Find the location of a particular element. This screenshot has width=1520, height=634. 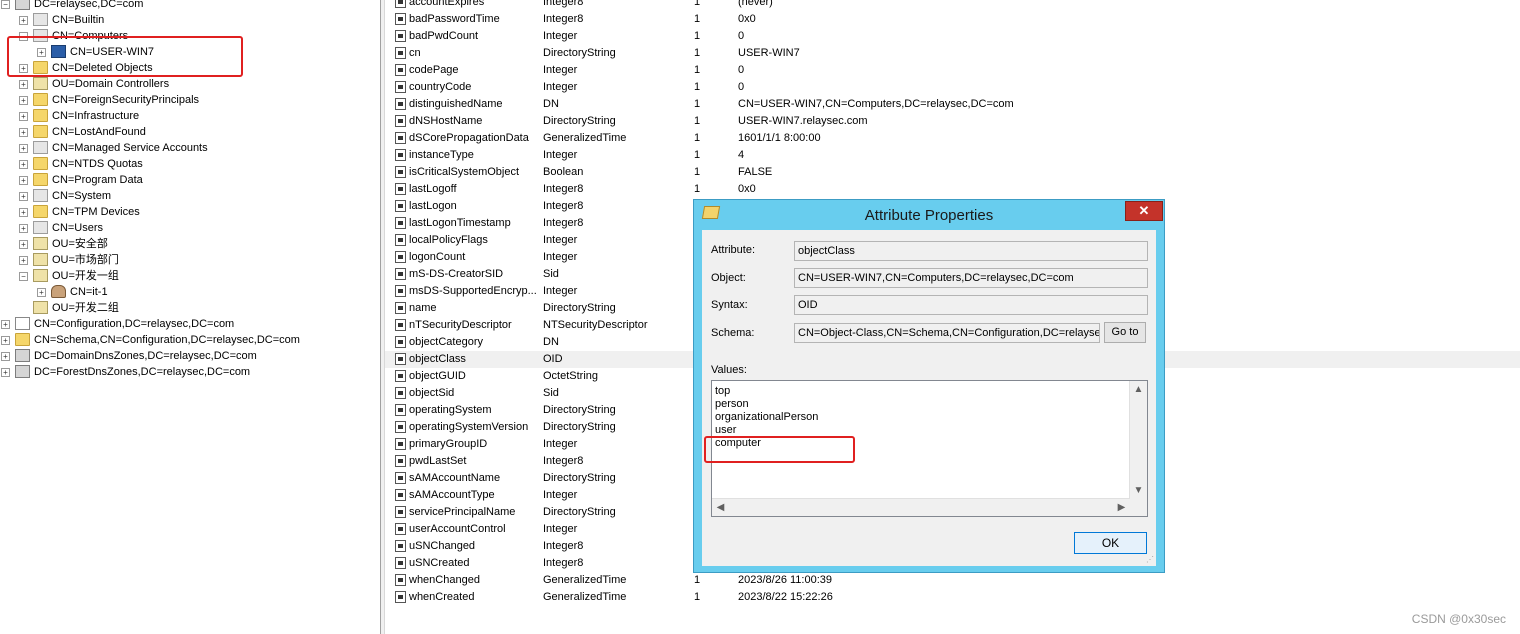

resize-grip-icon: ⋰ is located at coordinates (1150, 560).